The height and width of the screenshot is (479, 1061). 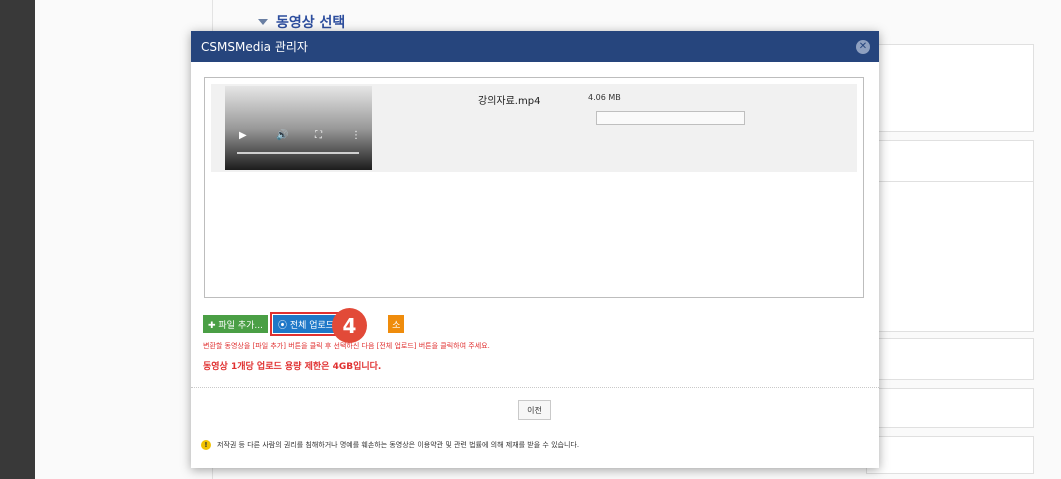 I want to click on step-badge: 4, so click(x=349, y=325).